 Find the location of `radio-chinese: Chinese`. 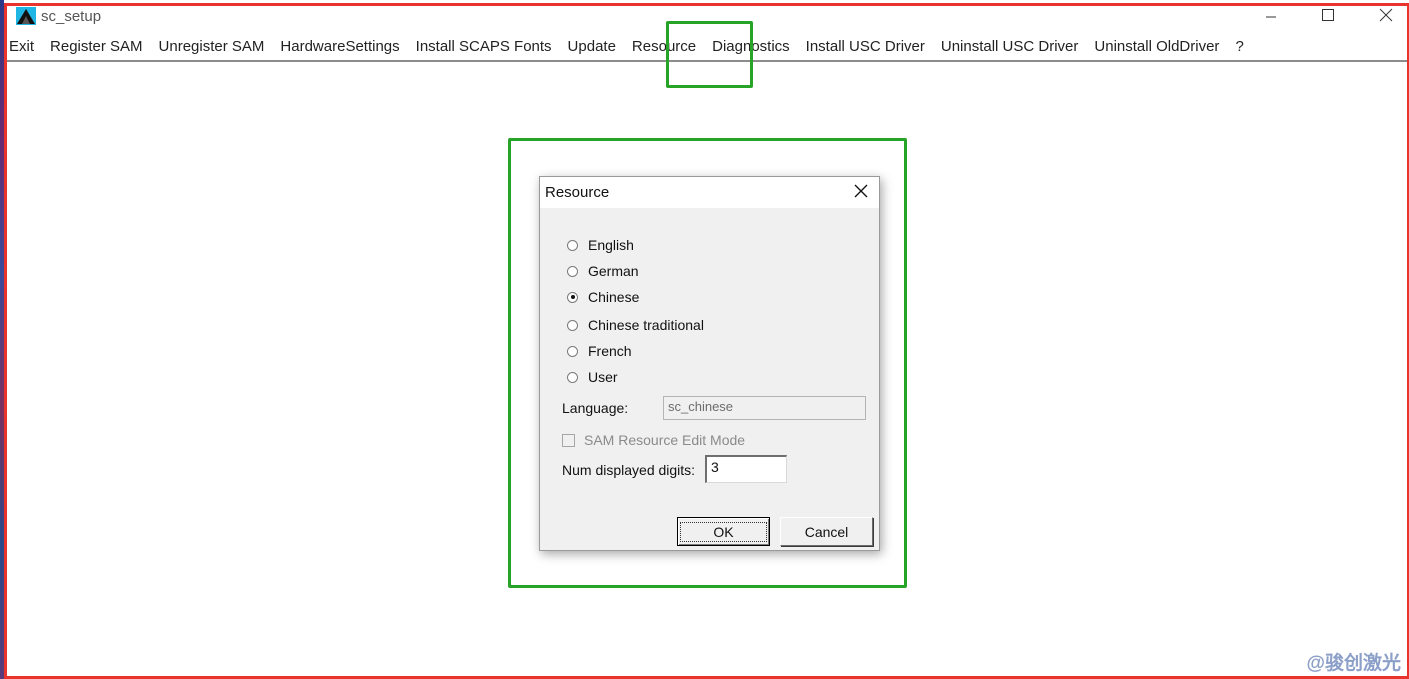

radio-chinese: Chinese is located at coordinates (603, 297).